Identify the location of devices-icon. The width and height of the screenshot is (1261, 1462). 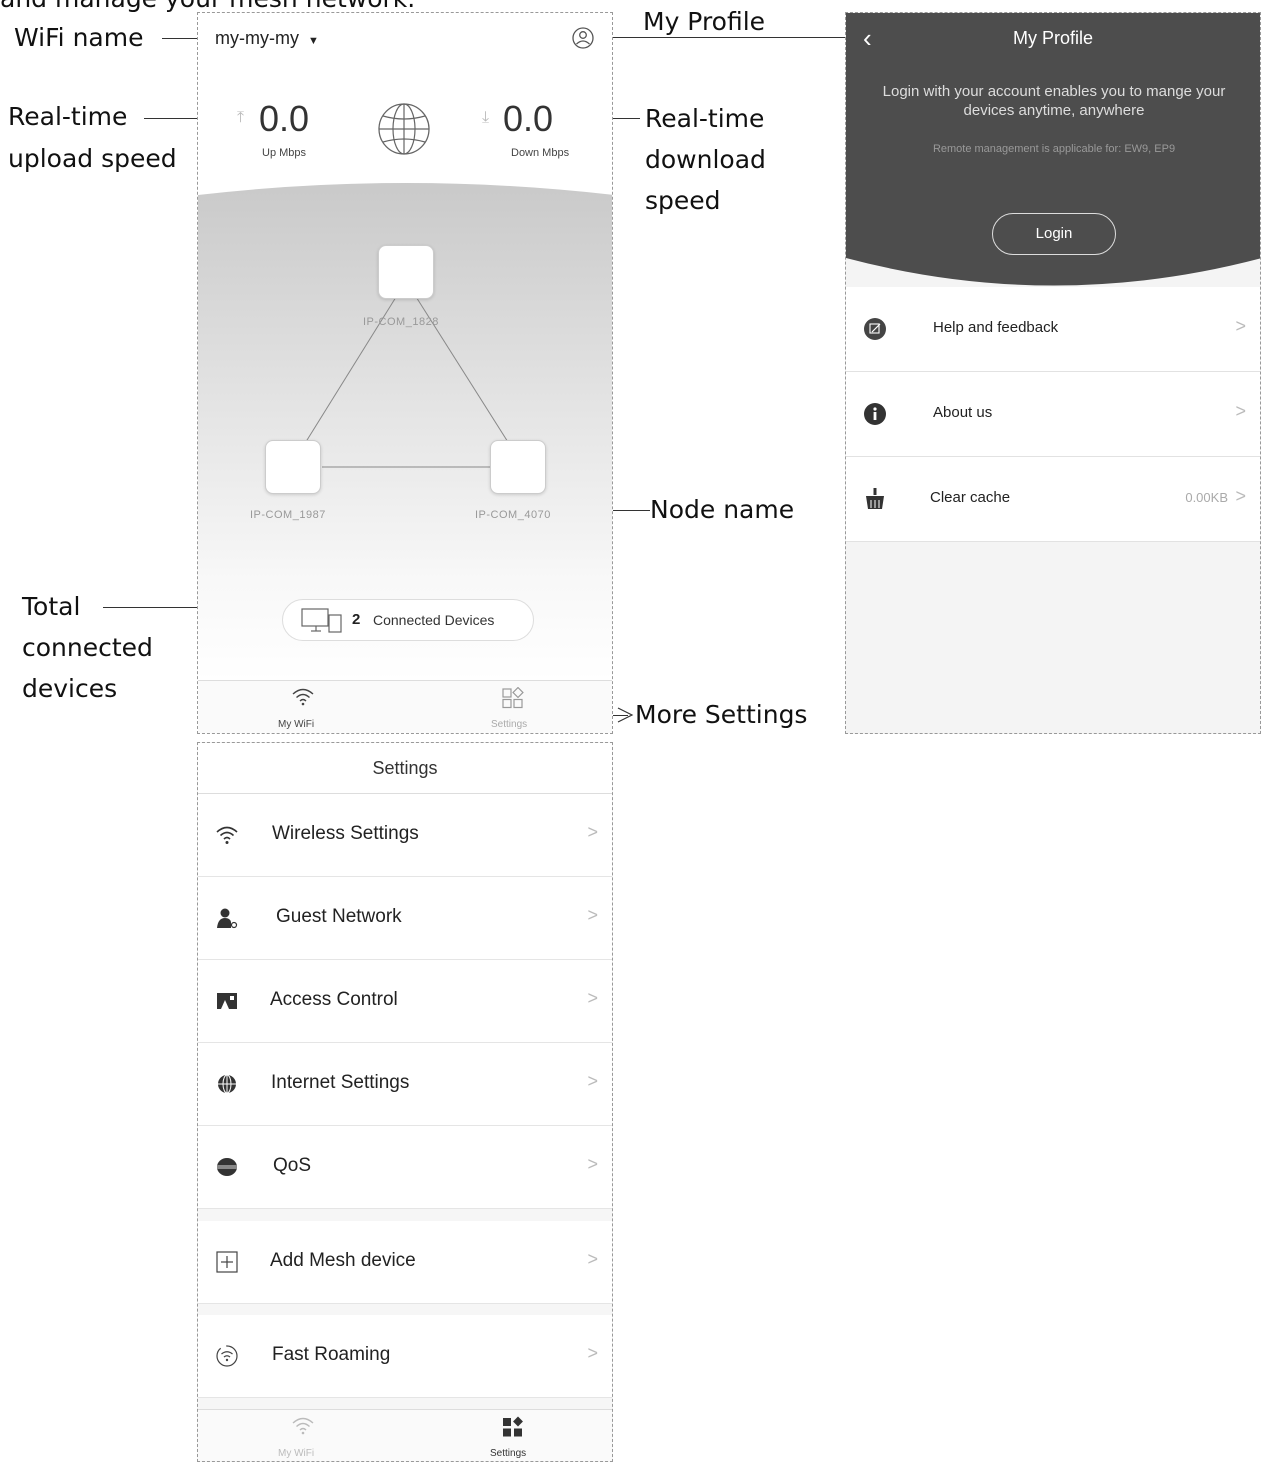
(321, 620).